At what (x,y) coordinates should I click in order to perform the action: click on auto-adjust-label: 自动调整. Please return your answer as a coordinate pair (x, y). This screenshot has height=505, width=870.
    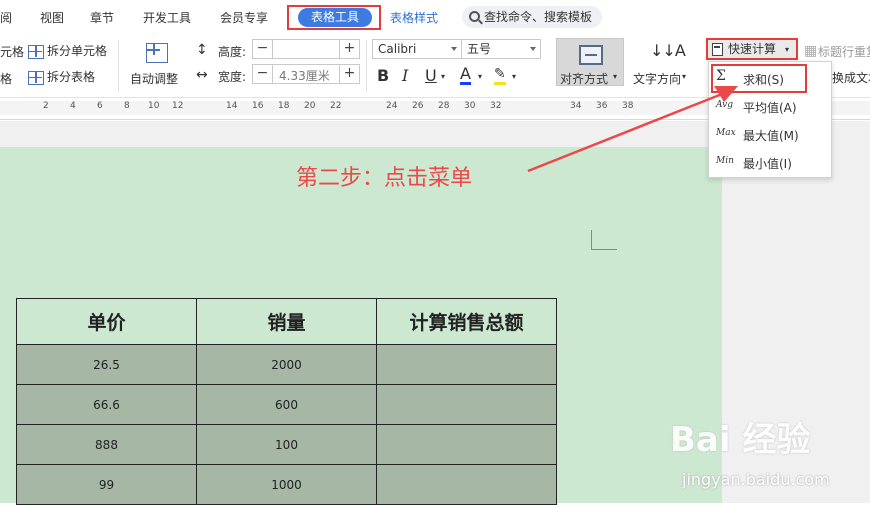
    Looking at the image, I should click on (154, 79).